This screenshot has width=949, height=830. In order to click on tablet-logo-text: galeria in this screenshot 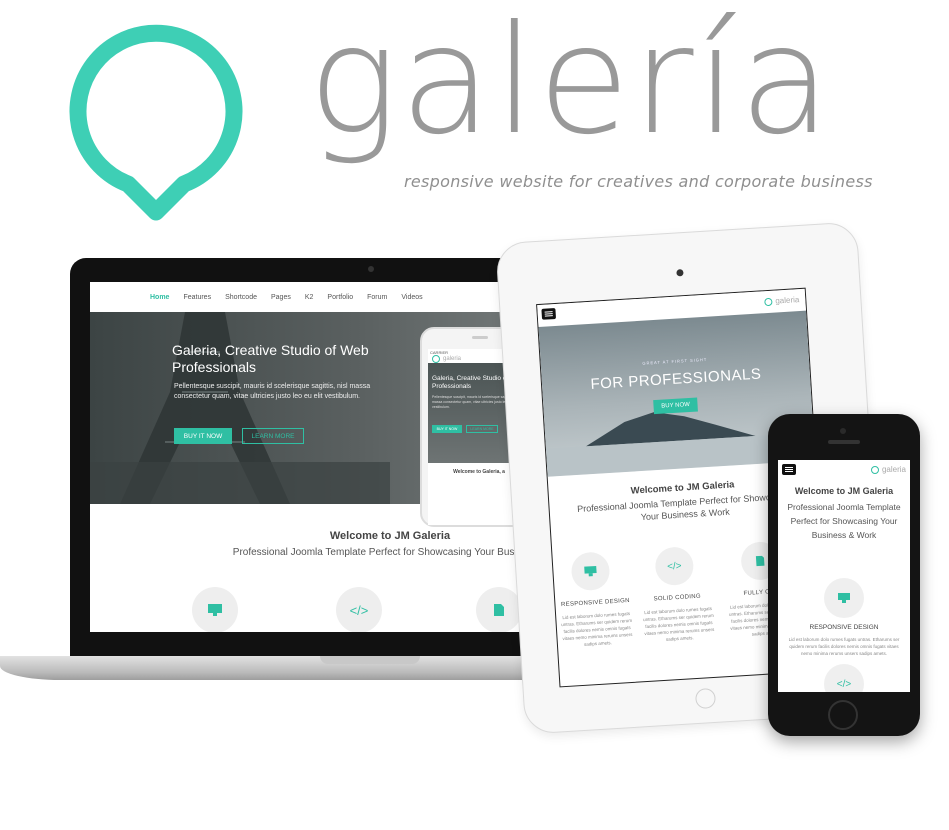, I will do `click(787, 300)`.